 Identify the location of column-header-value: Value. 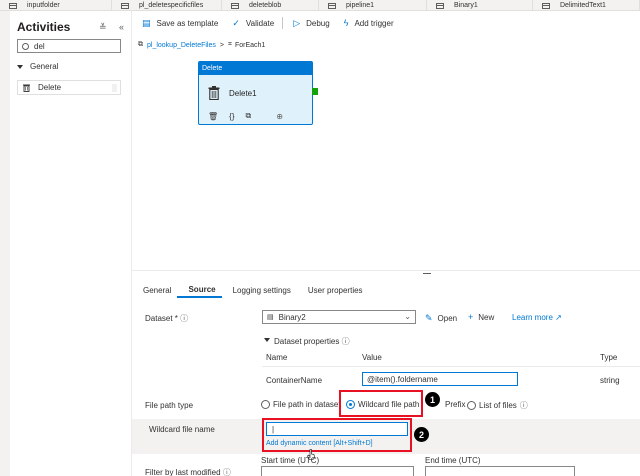
(372, 357).